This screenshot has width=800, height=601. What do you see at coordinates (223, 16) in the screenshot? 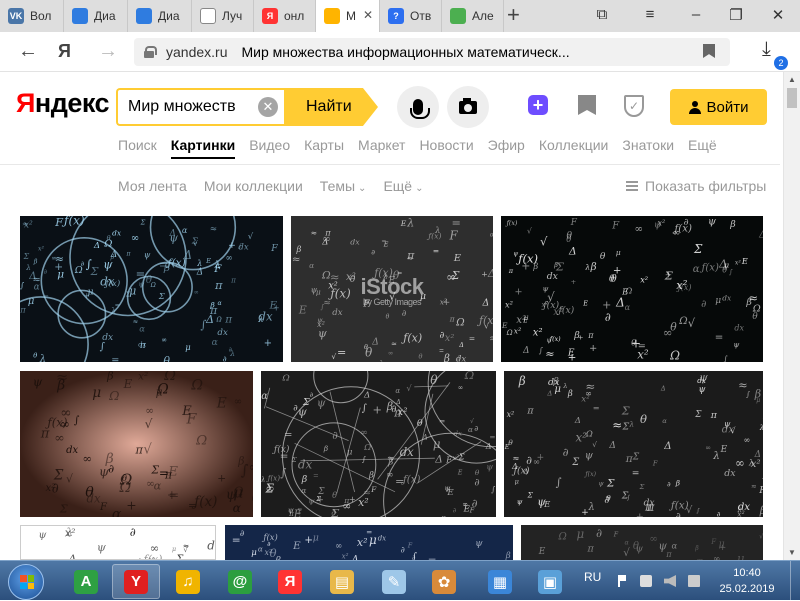
I see `browser-tab: Луч` at bounding box center [223, 16].